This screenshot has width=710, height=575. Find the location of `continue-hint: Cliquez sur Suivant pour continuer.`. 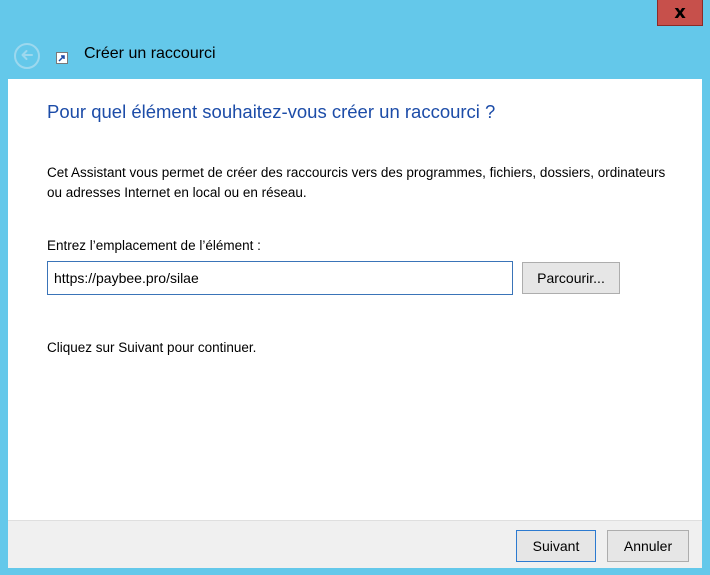

continue-hint: Cliquez sur Suivant pour continuer. is located at coordinates (152, 347).